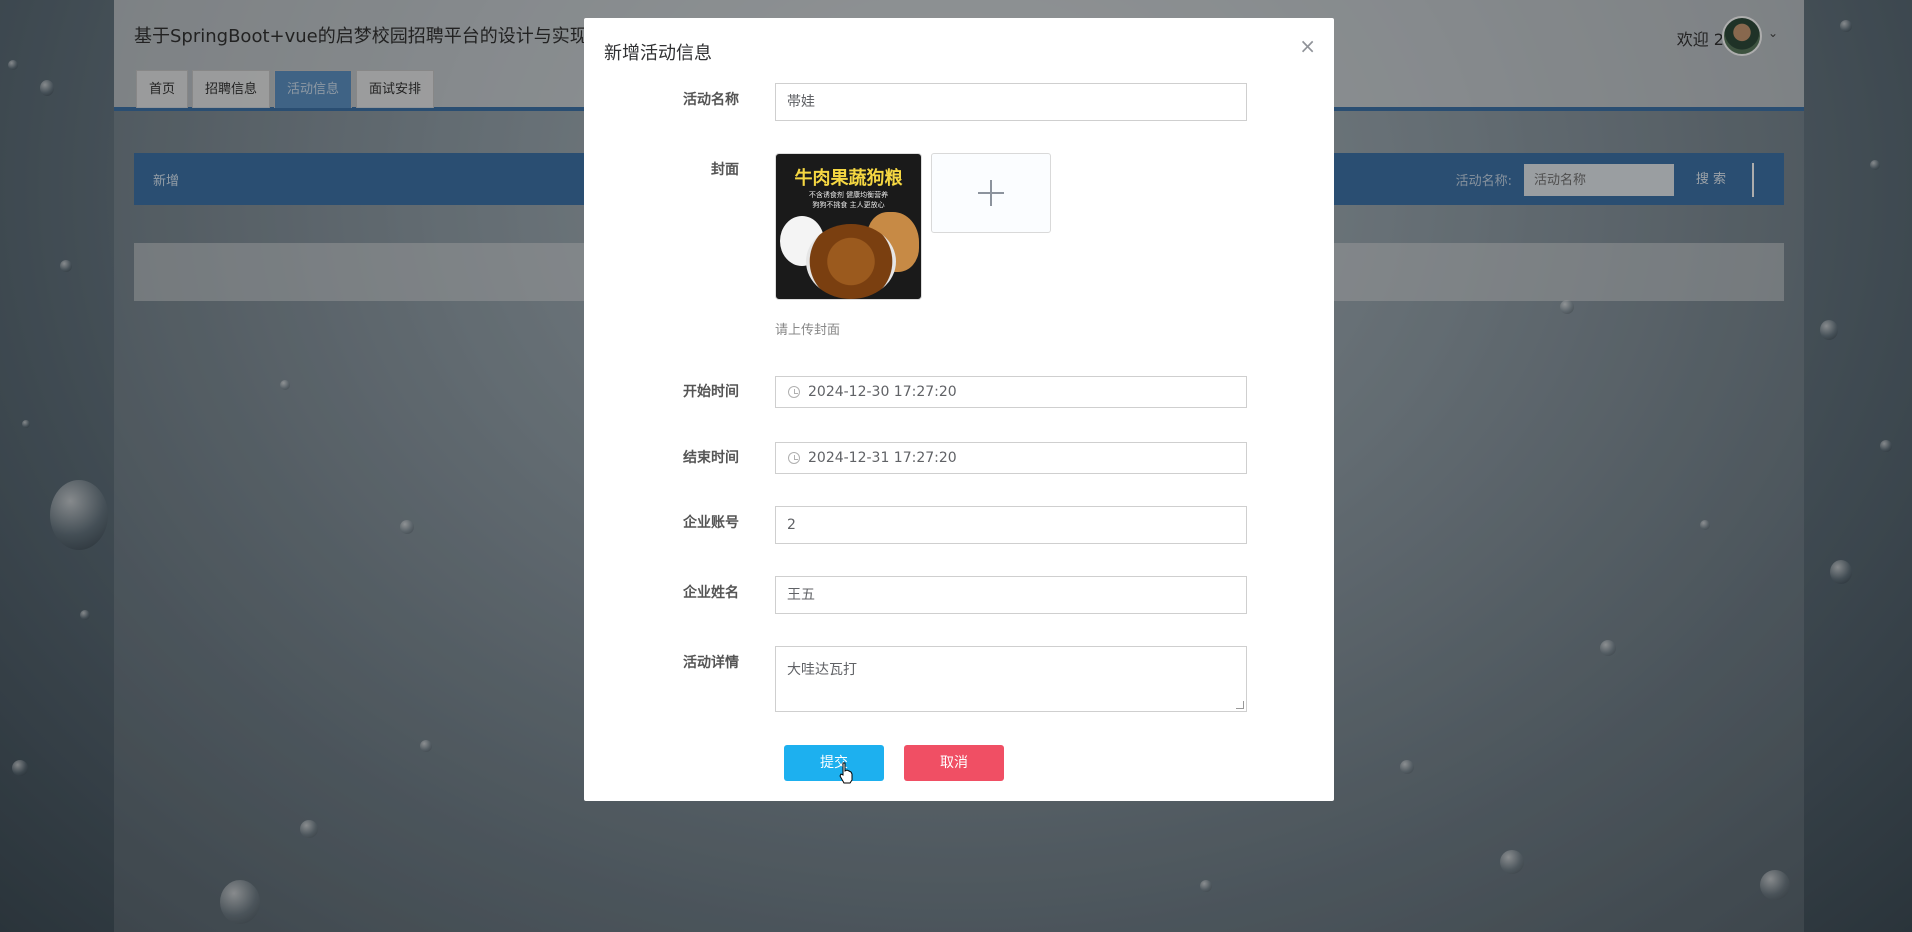 The height and width of the screenshot is (932, 1912). I want to click on thumb-subtitle: 不含诱食剂 健康均衡营养 狗狗不挑食 主人更放心, so click(848, 200).